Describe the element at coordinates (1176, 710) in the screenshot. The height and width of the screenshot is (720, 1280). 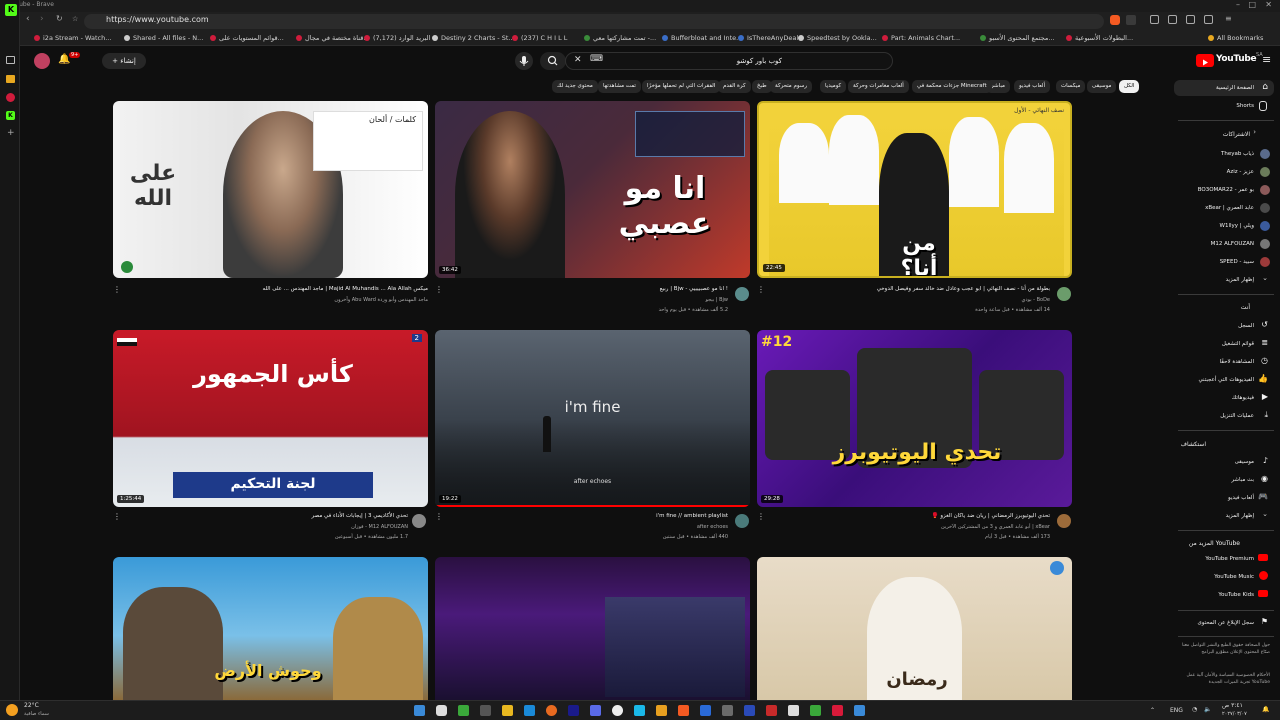
I see `language-indicator: ENG` at that location.